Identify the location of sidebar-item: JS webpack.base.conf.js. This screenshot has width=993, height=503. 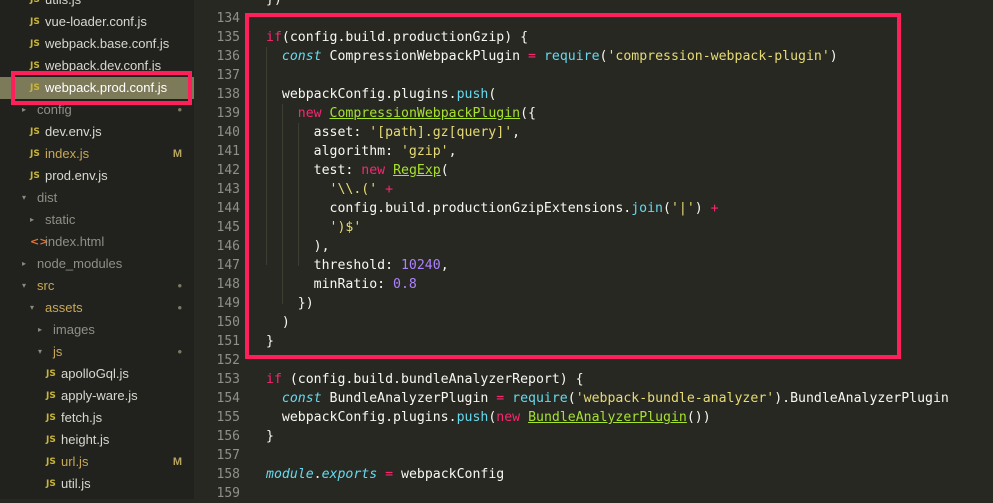
(97, 44).